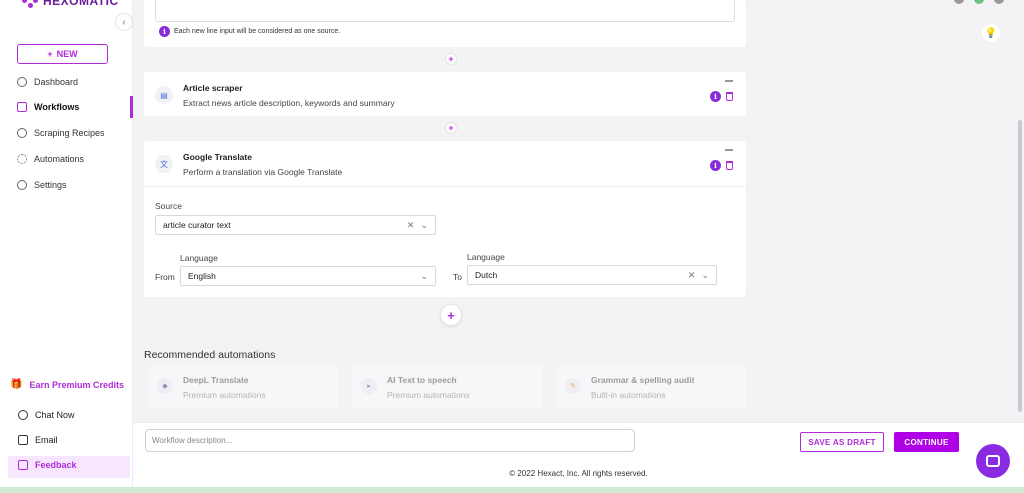  What do you see at coordinates (991, 33) in the screenshot?
I see `lightbulb-icon: 💡` at bounding box center [991, 33].